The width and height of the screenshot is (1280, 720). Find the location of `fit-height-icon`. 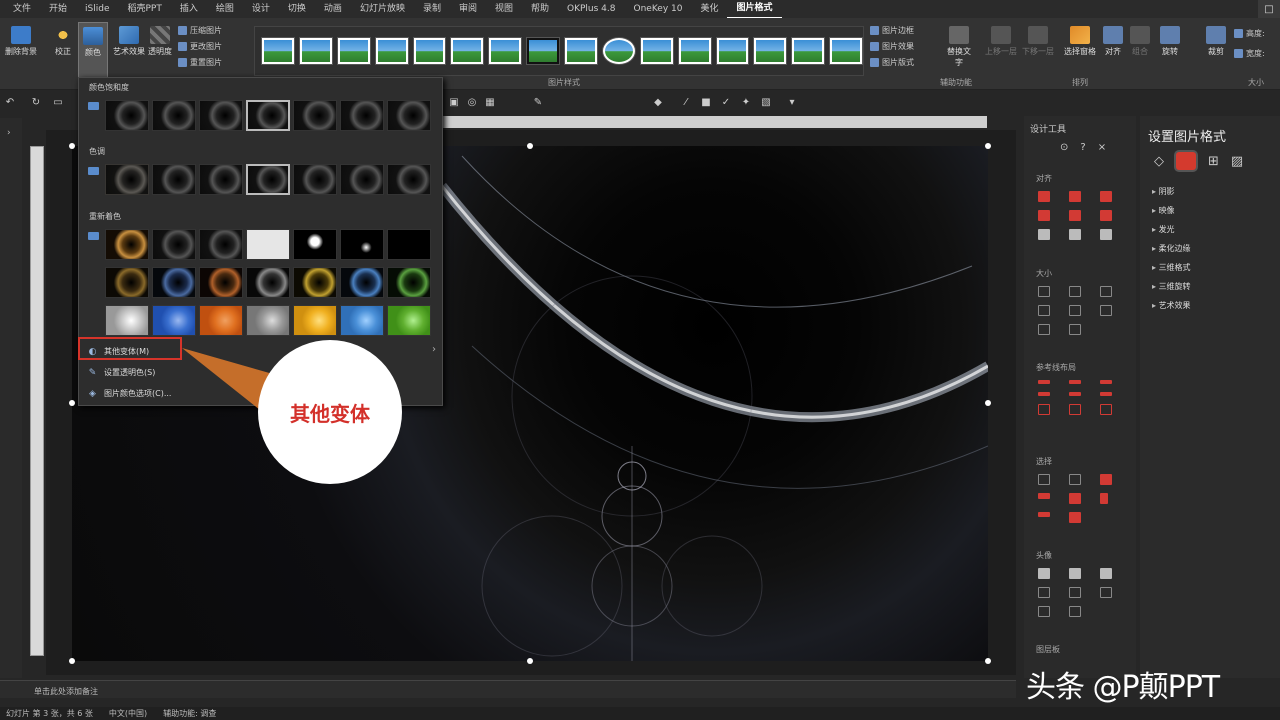

fit-height-icon is located at coordinates (1075, 310).